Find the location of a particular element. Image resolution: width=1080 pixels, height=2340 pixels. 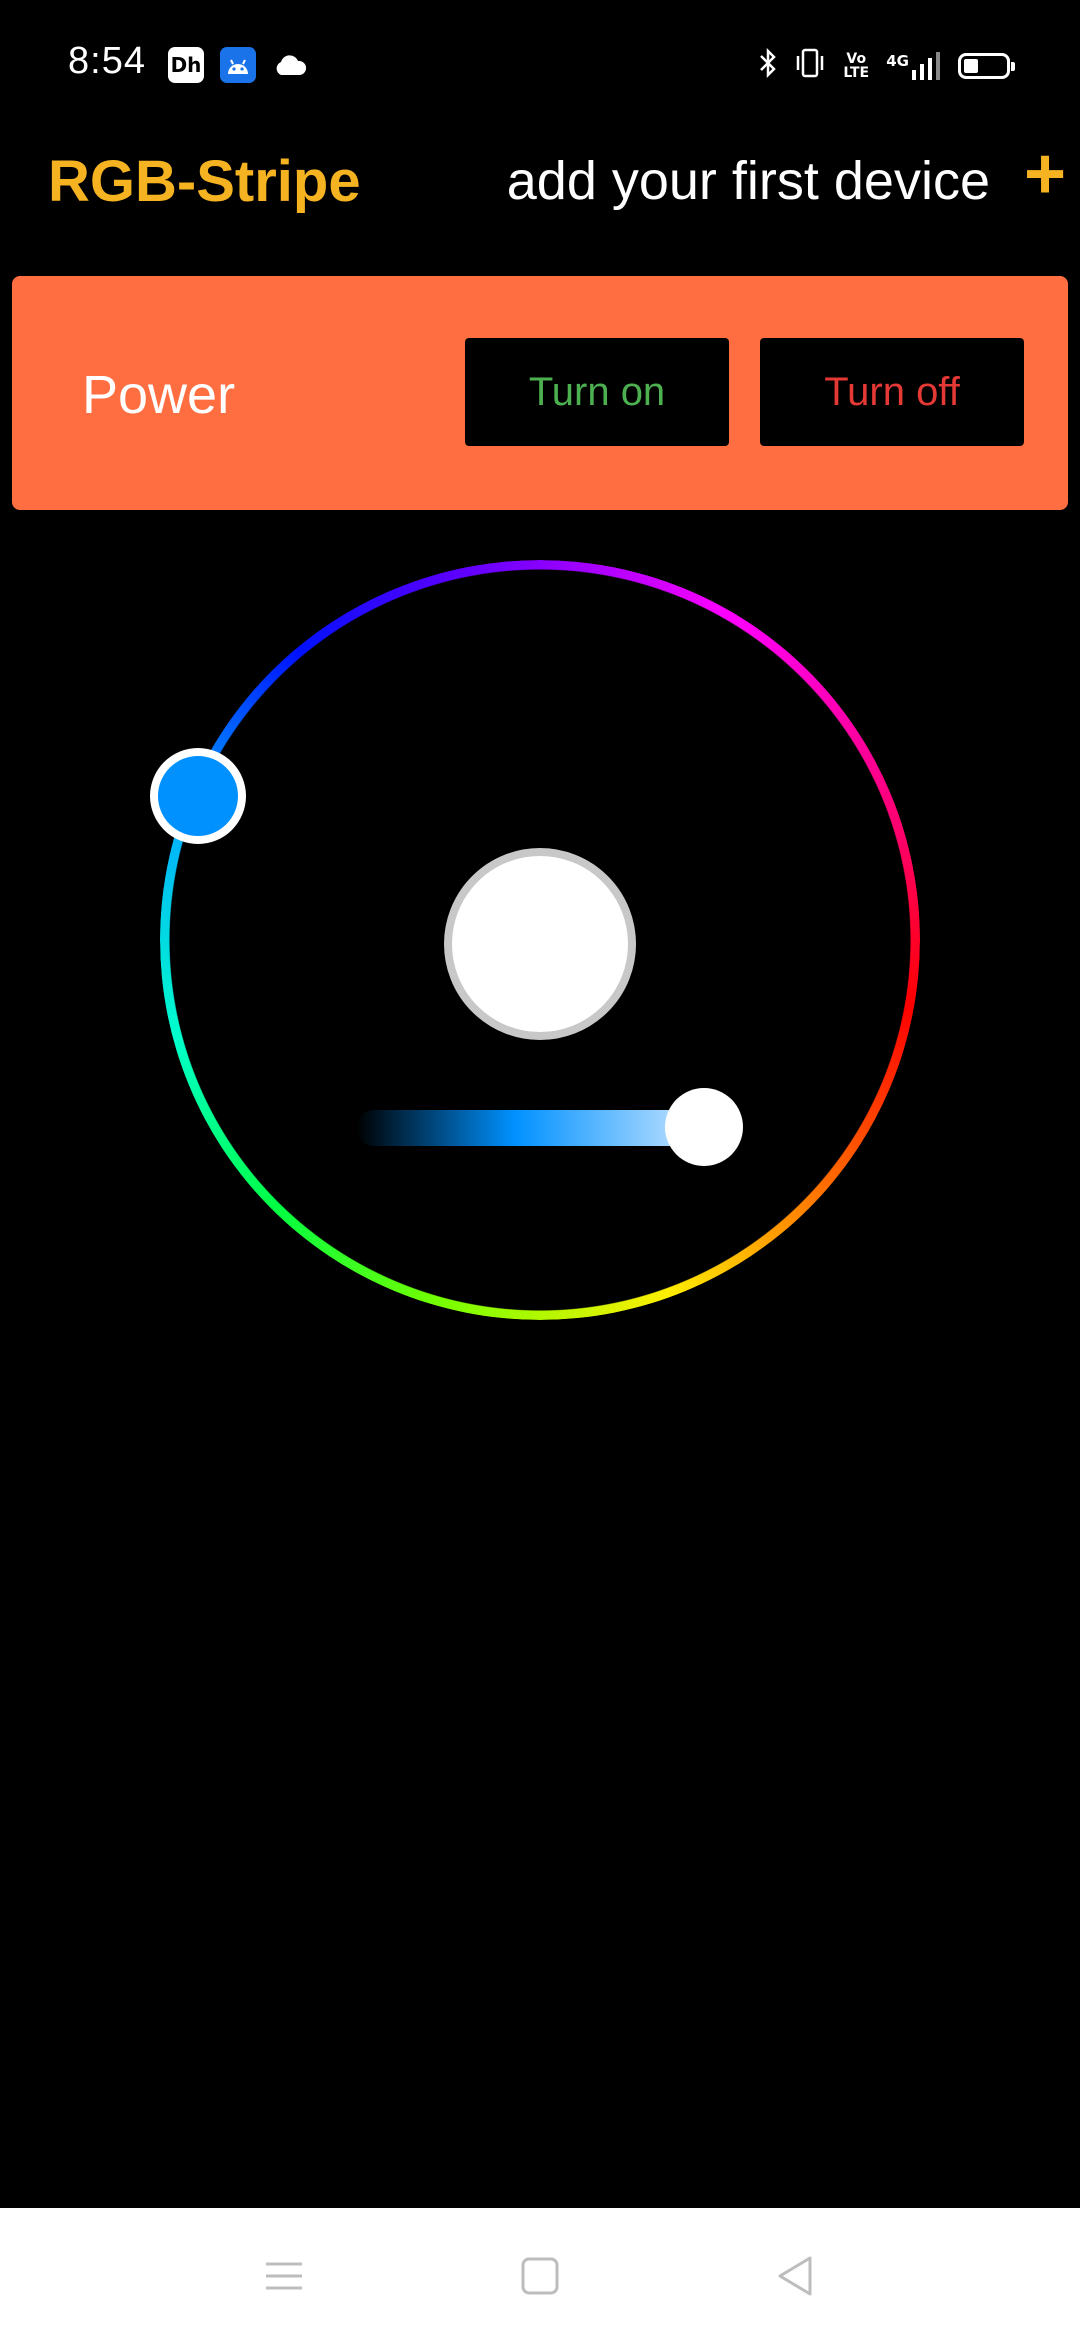

home-icon is located at coordinates (540, 2276).